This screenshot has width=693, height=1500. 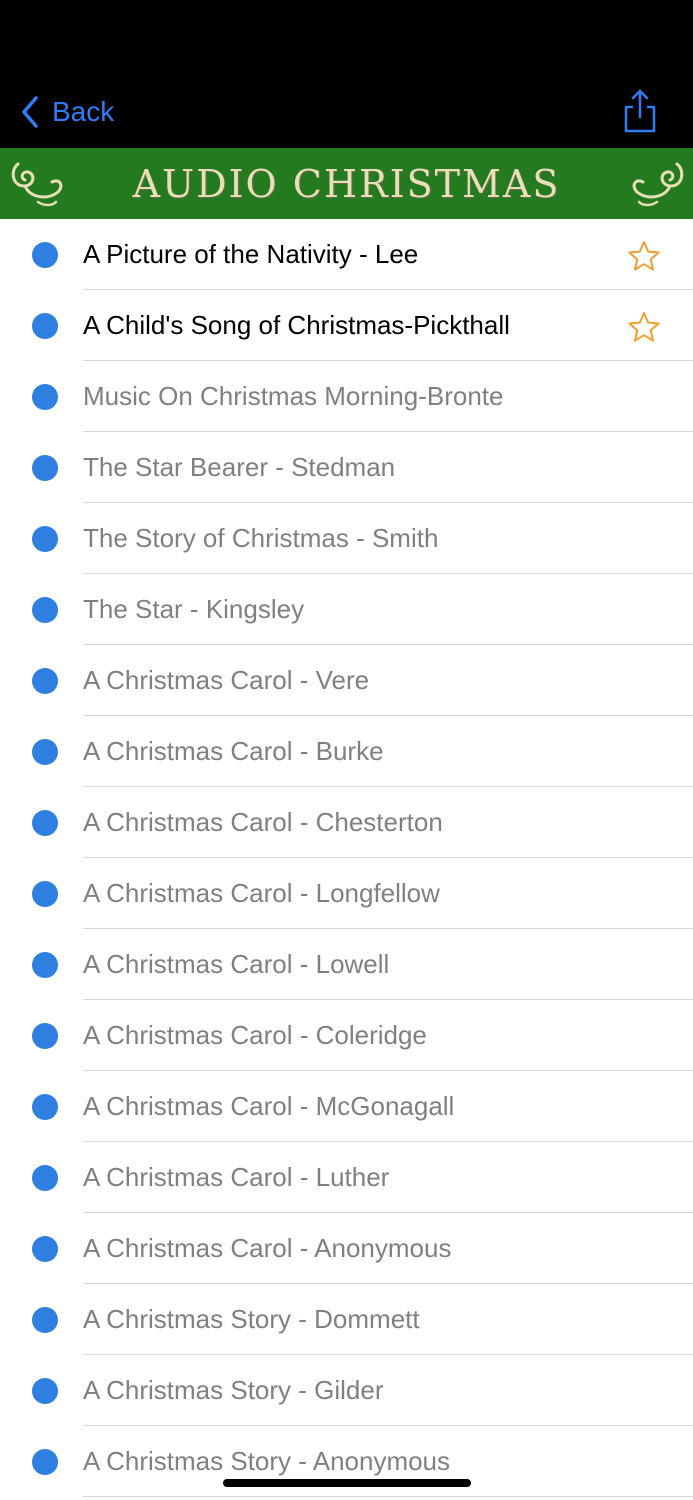 What do you see at coordinates (236, 964) in the screenshot?
I see `list-item-title: A Christmas Carol - Lowell` at bounding box center [236, 964].